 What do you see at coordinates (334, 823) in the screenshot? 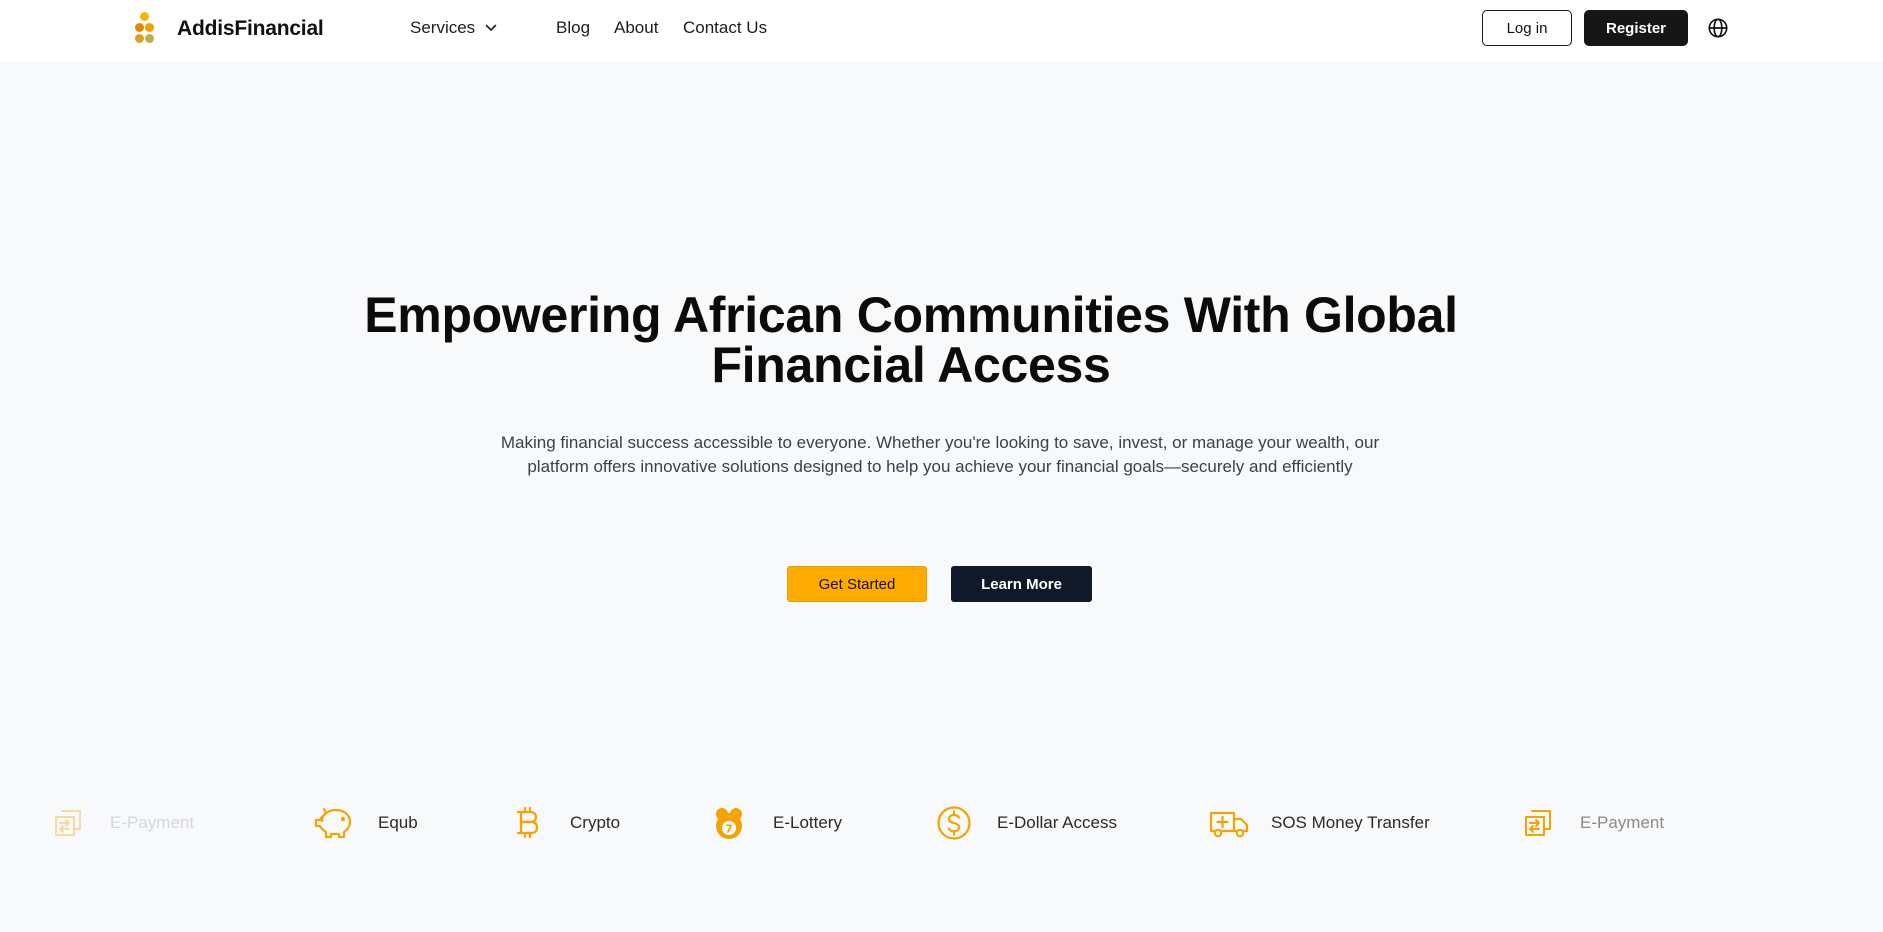
I see `piggy-bank-icon` at bounding box center [334, 823].